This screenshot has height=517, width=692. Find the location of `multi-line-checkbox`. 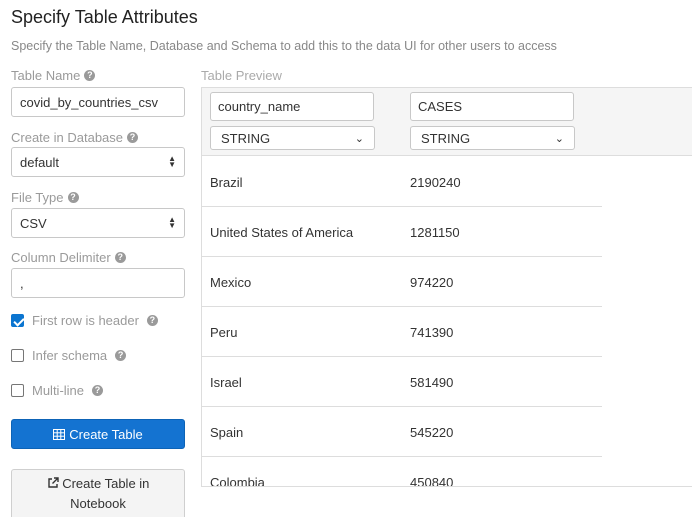

multi-line-checkbox is located at coordinates (17, 390).